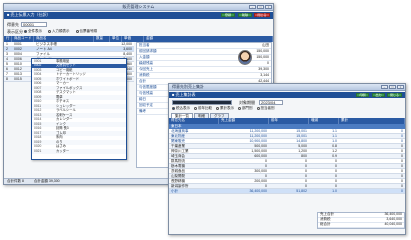  Describe the element at coordinates (188, 86) in the screenshot. I see `right-window-title: 得意先別売上集計` at that location.